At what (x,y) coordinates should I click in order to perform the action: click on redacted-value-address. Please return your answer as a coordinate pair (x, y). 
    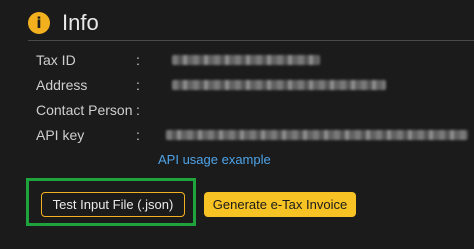
    Looking at the image, I should click on (279, 85).